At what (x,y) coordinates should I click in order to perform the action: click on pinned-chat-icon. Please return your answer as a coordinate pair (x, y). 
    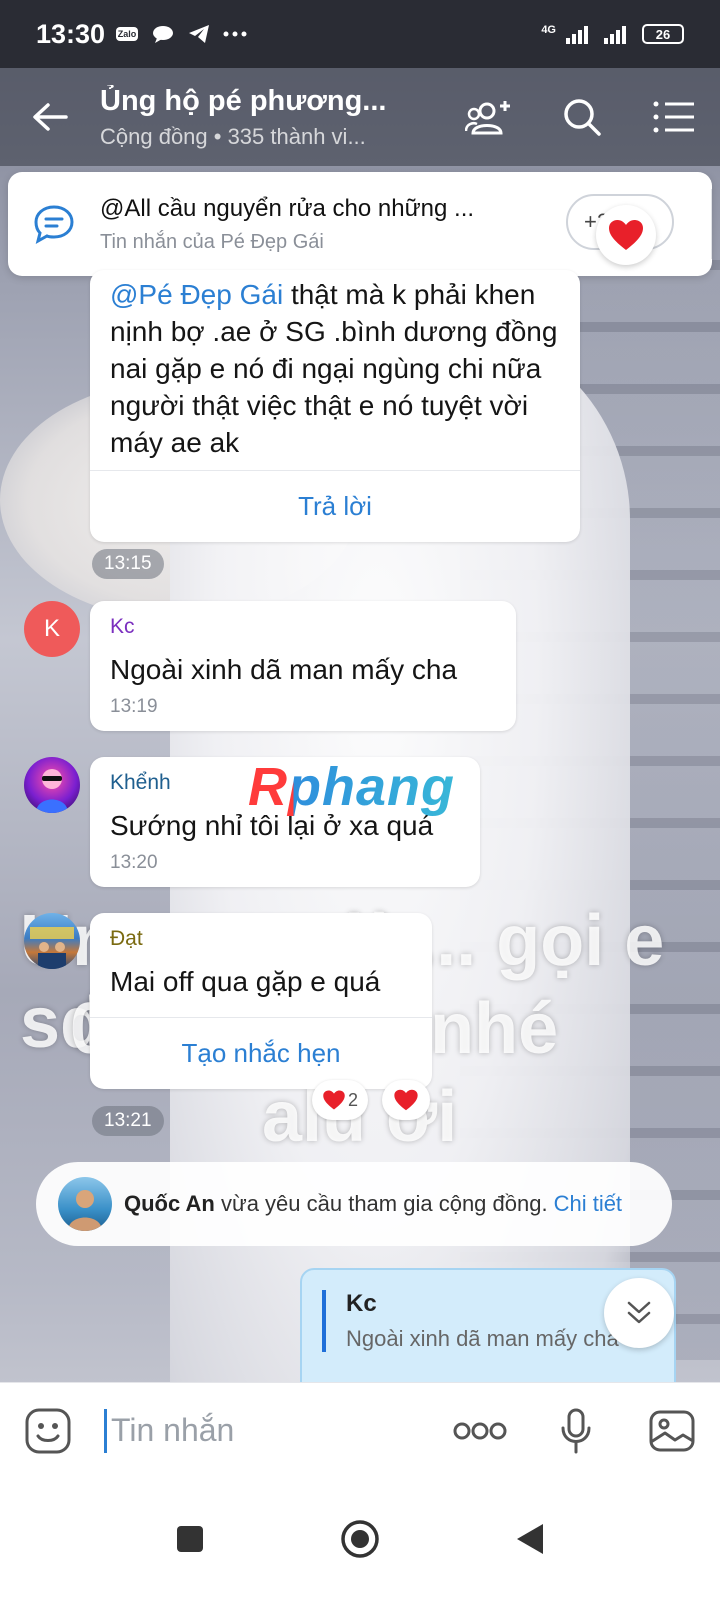
    Looking at the image, I should click on (54, 224).